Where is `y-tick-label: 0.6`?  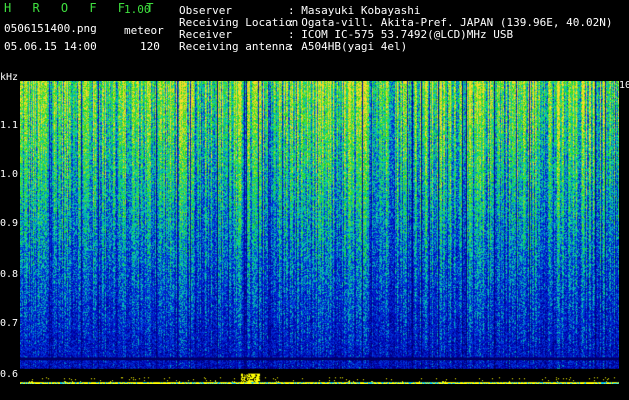
y-tick-label: 0.6 is located at coordinates (9, 374).